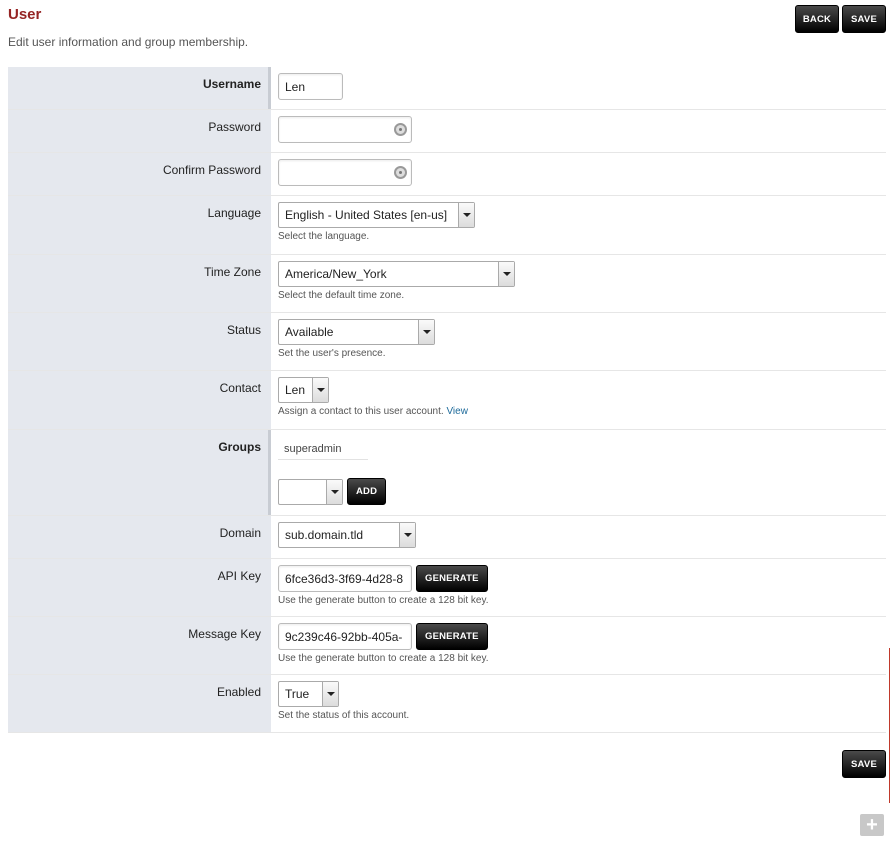 The height and width of the screenshot is (845, 891). I want to click on contact-view-link: View, so click(457, 411).